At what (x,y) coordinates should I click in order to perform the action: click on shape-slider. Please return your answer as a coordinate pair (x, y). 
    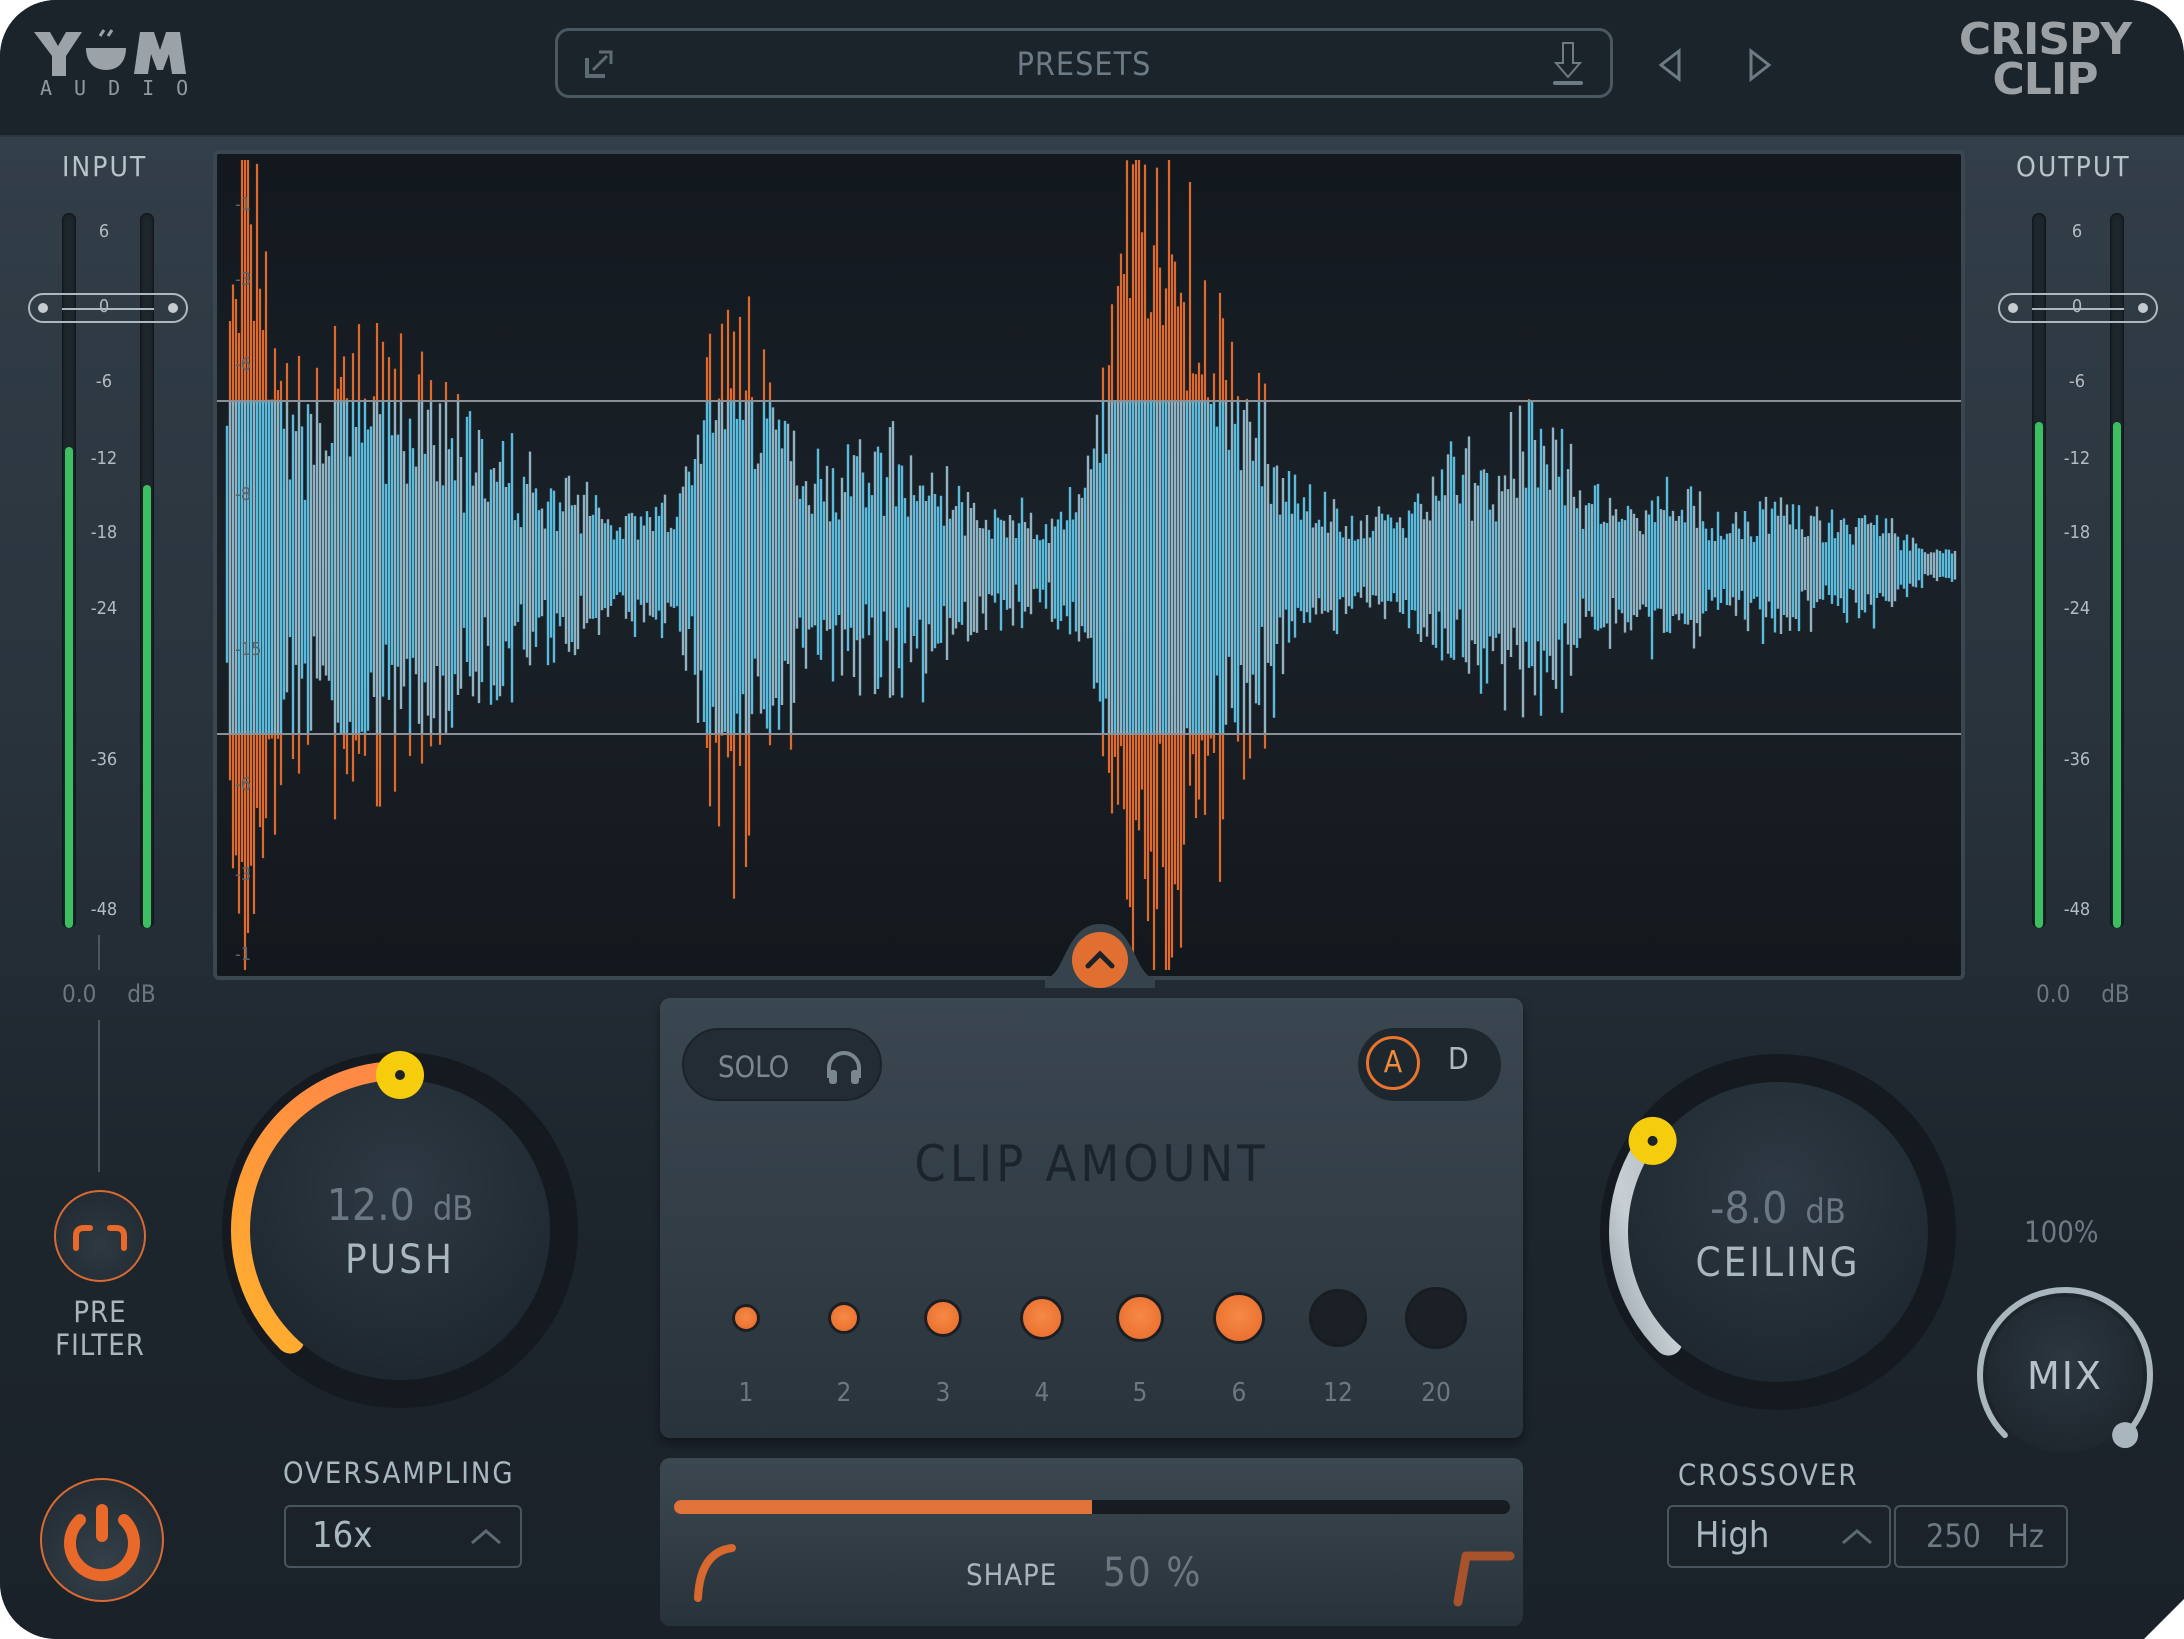
    Looking at the image, I should click on (1092, 1507).